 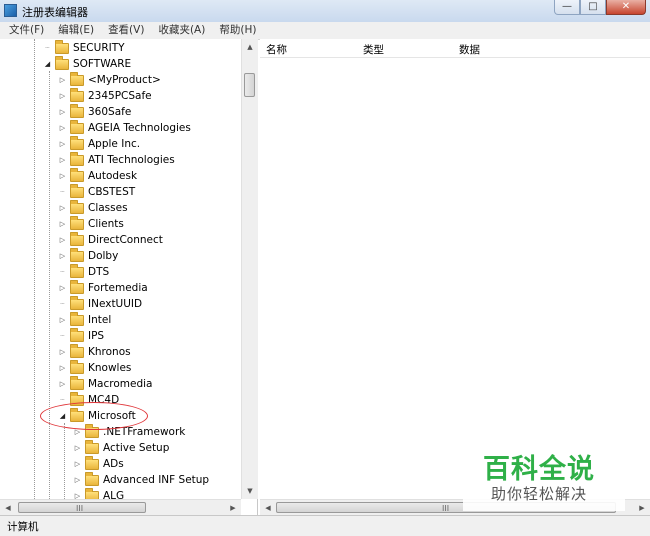 What do you see at coordinates (235, 30) in the screenshot?
I see `menu-help: 帮助(H)` at bounding box center [235, 30].